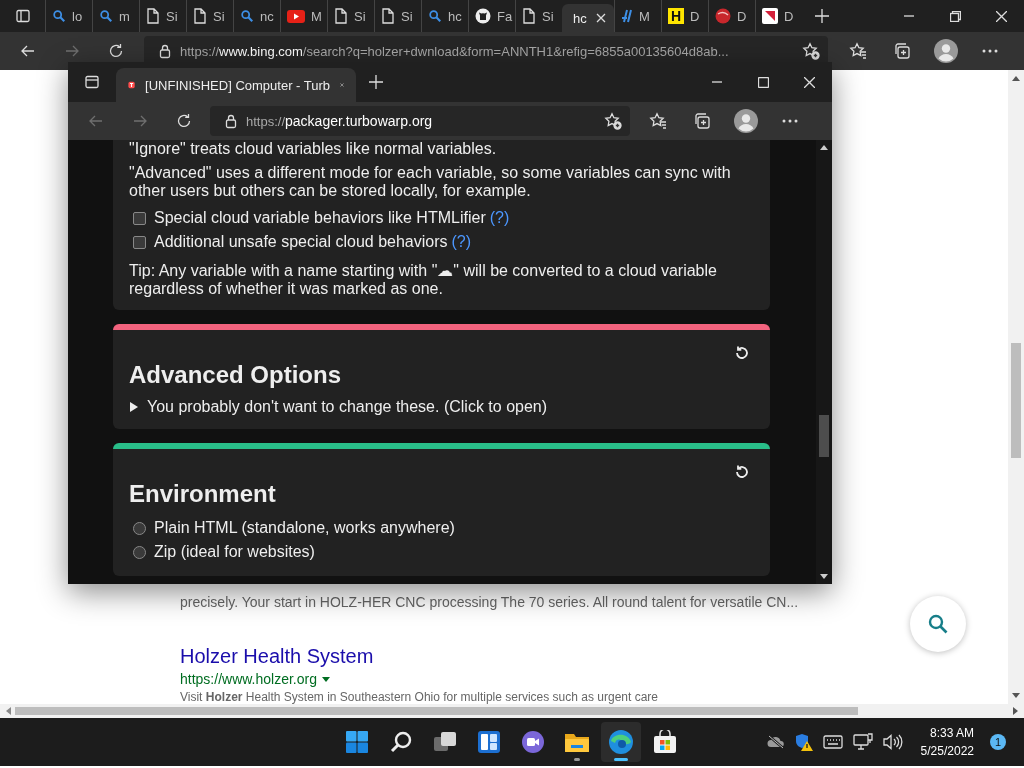 The width and height of the screenshot is (1024, 768). Describe the element at coordinates (723, 16) in the screenshot. I see `ball-icon` at that location.